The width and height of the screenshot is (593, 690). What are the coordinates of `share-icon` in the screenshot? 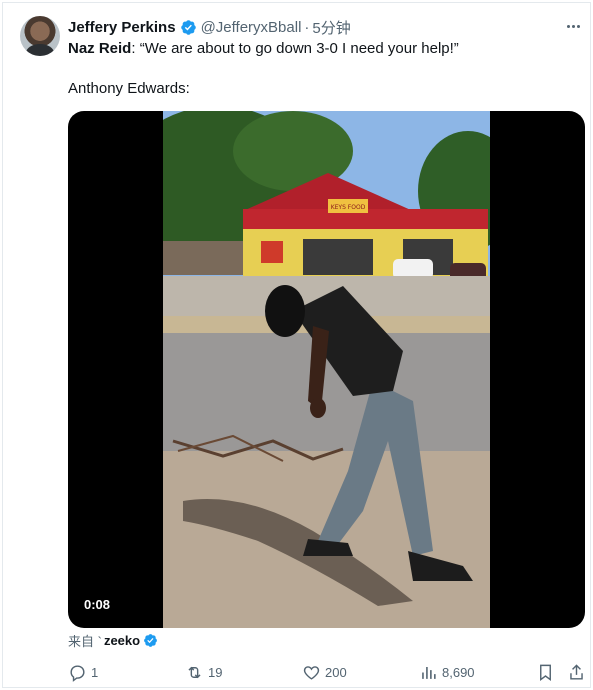 It's located at (576, 671).